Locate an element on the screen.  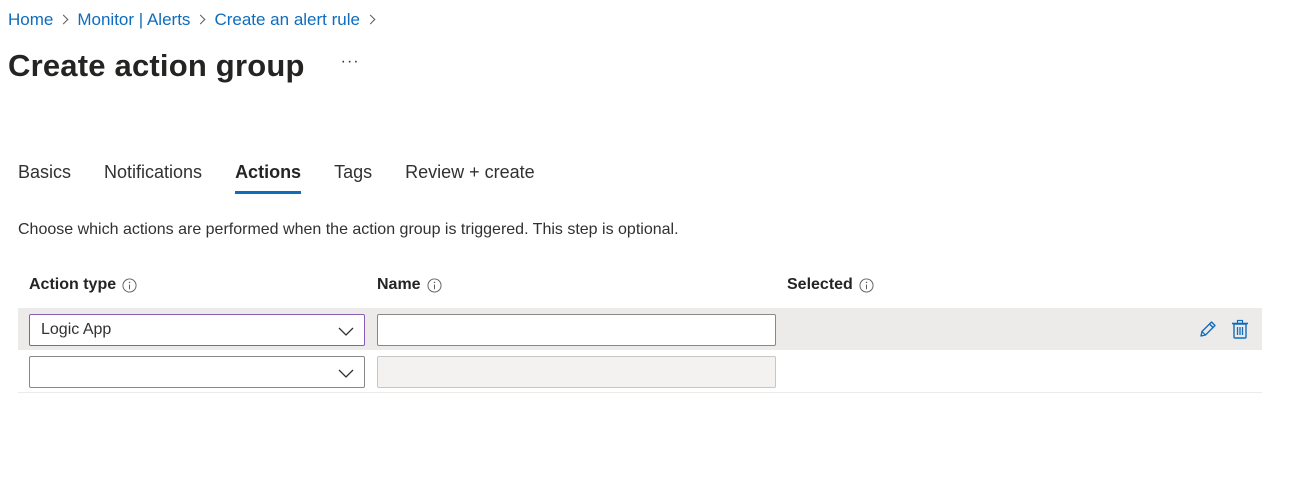
column-header-action-type: Action type is located at coordinates (83, 285).